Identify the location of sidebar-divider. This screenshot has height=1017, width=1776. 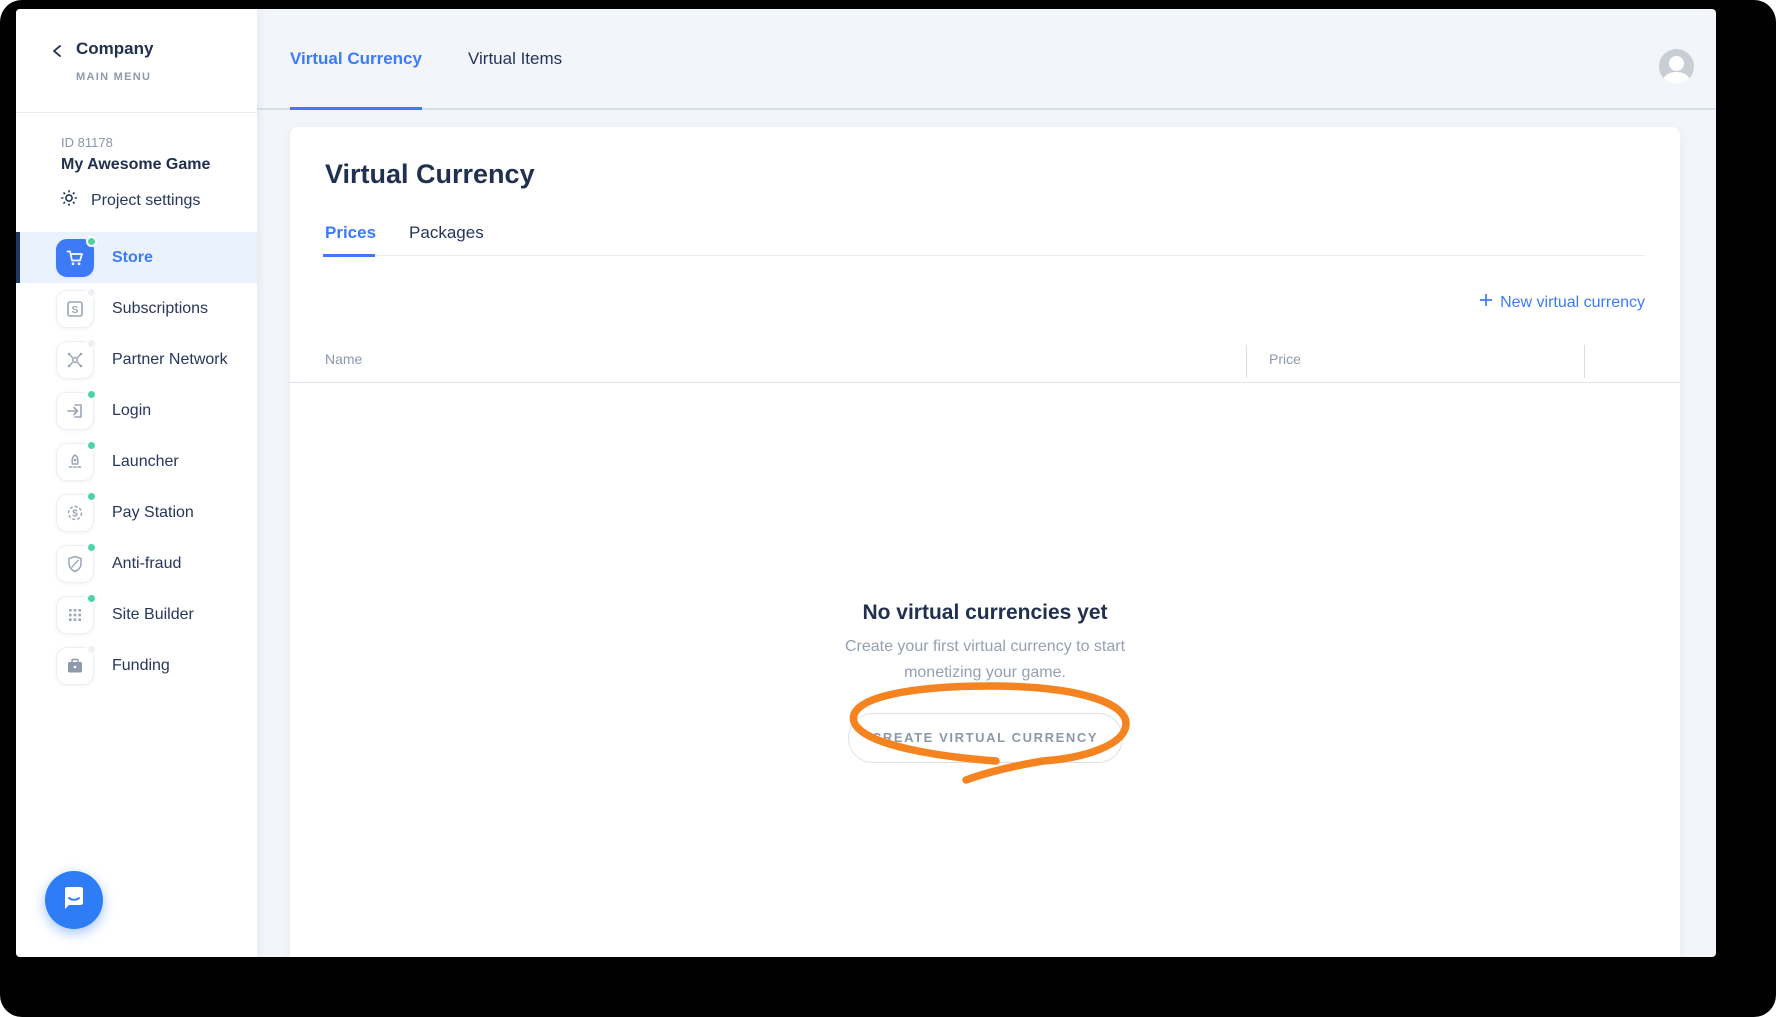
(136, 112).